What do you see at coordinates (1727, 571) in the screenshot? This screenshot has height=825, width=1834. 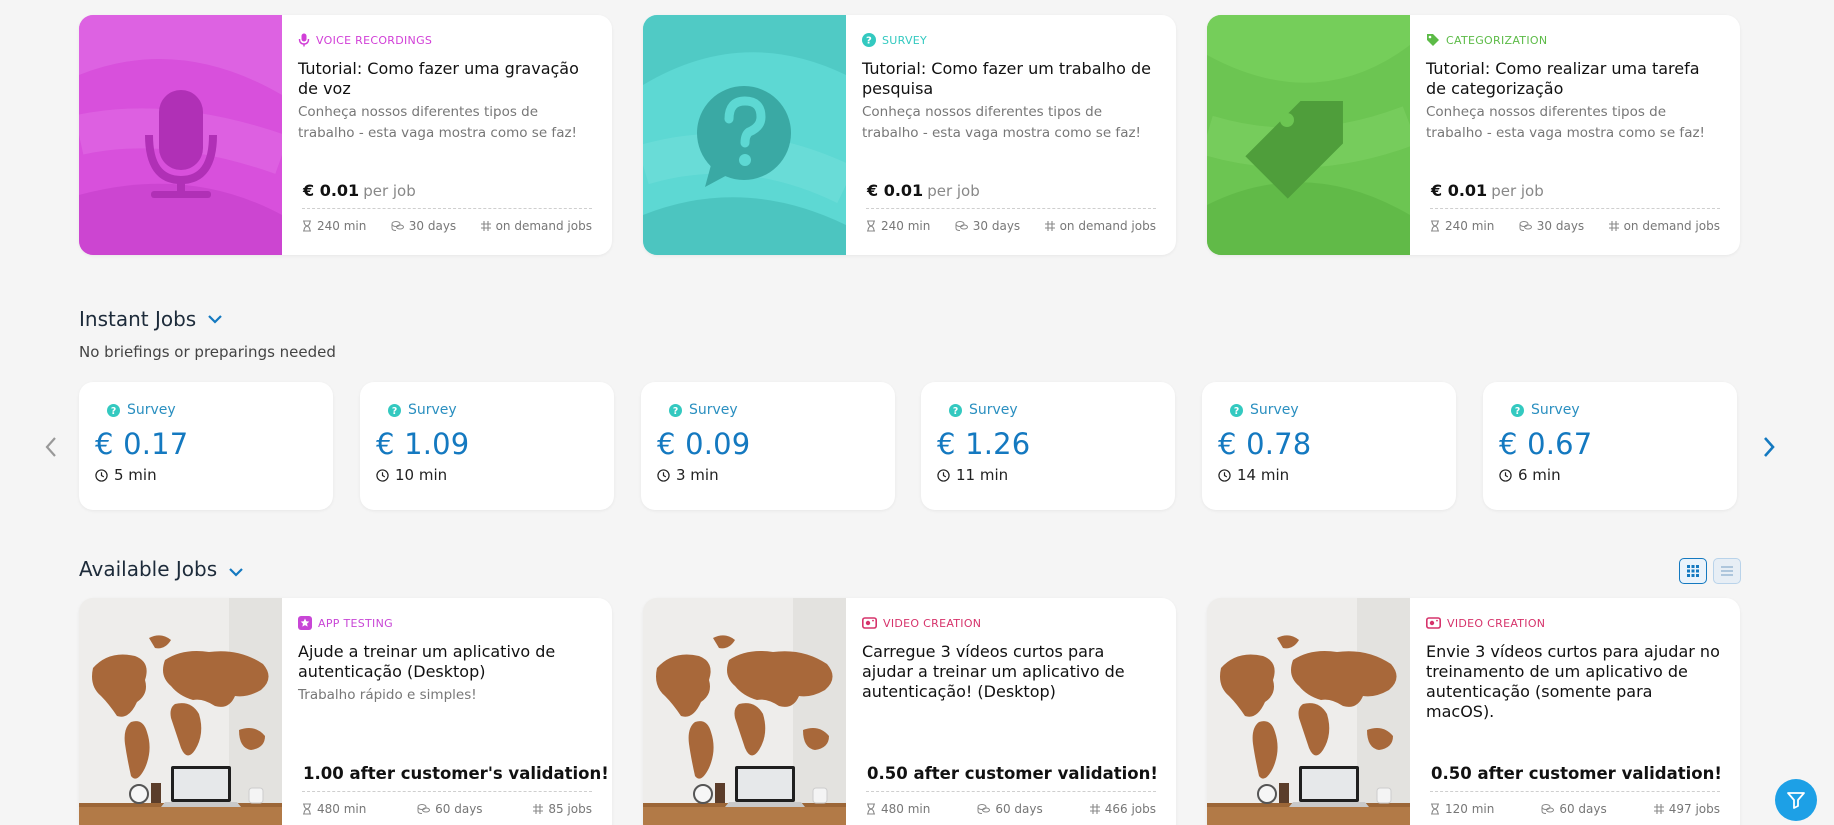 I see `list-view-button` at bounding box center [1727, 571].